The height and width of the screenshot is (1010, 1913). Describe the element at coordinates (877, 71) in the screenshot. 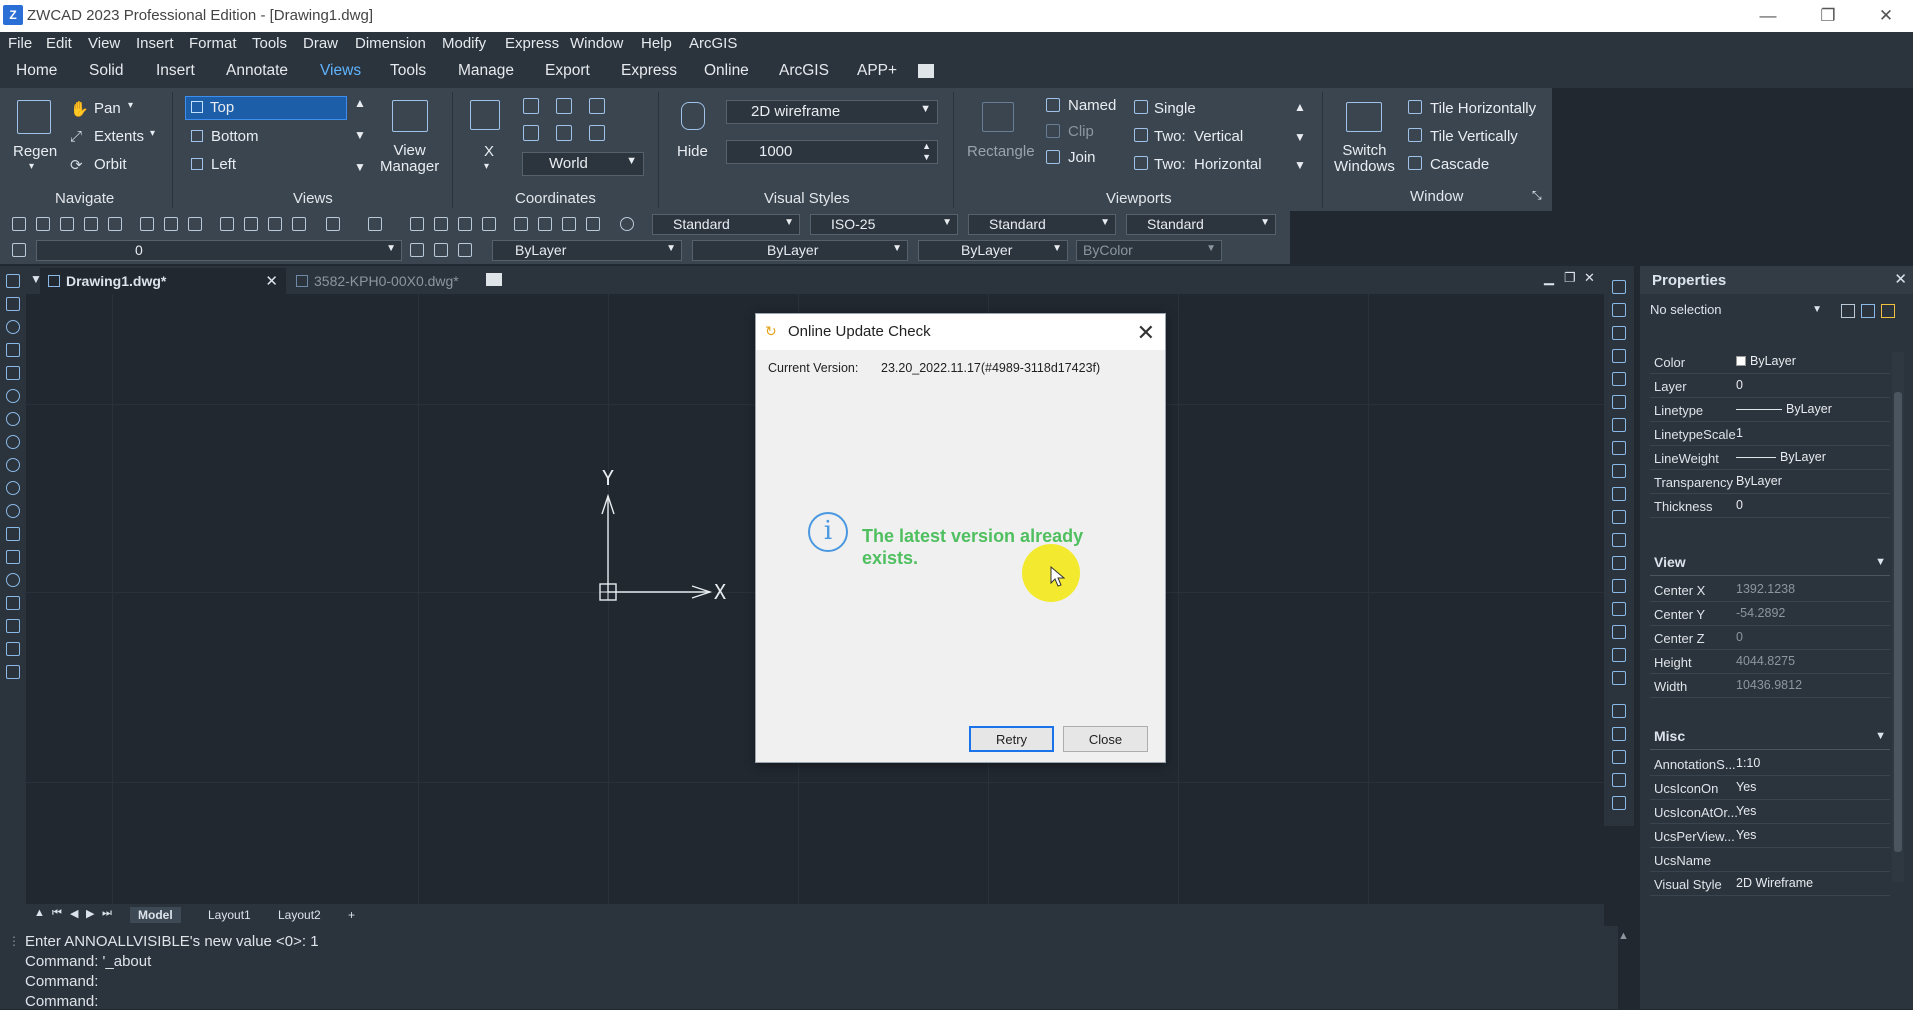

I see `tab-app-plus: APP+` at that location.